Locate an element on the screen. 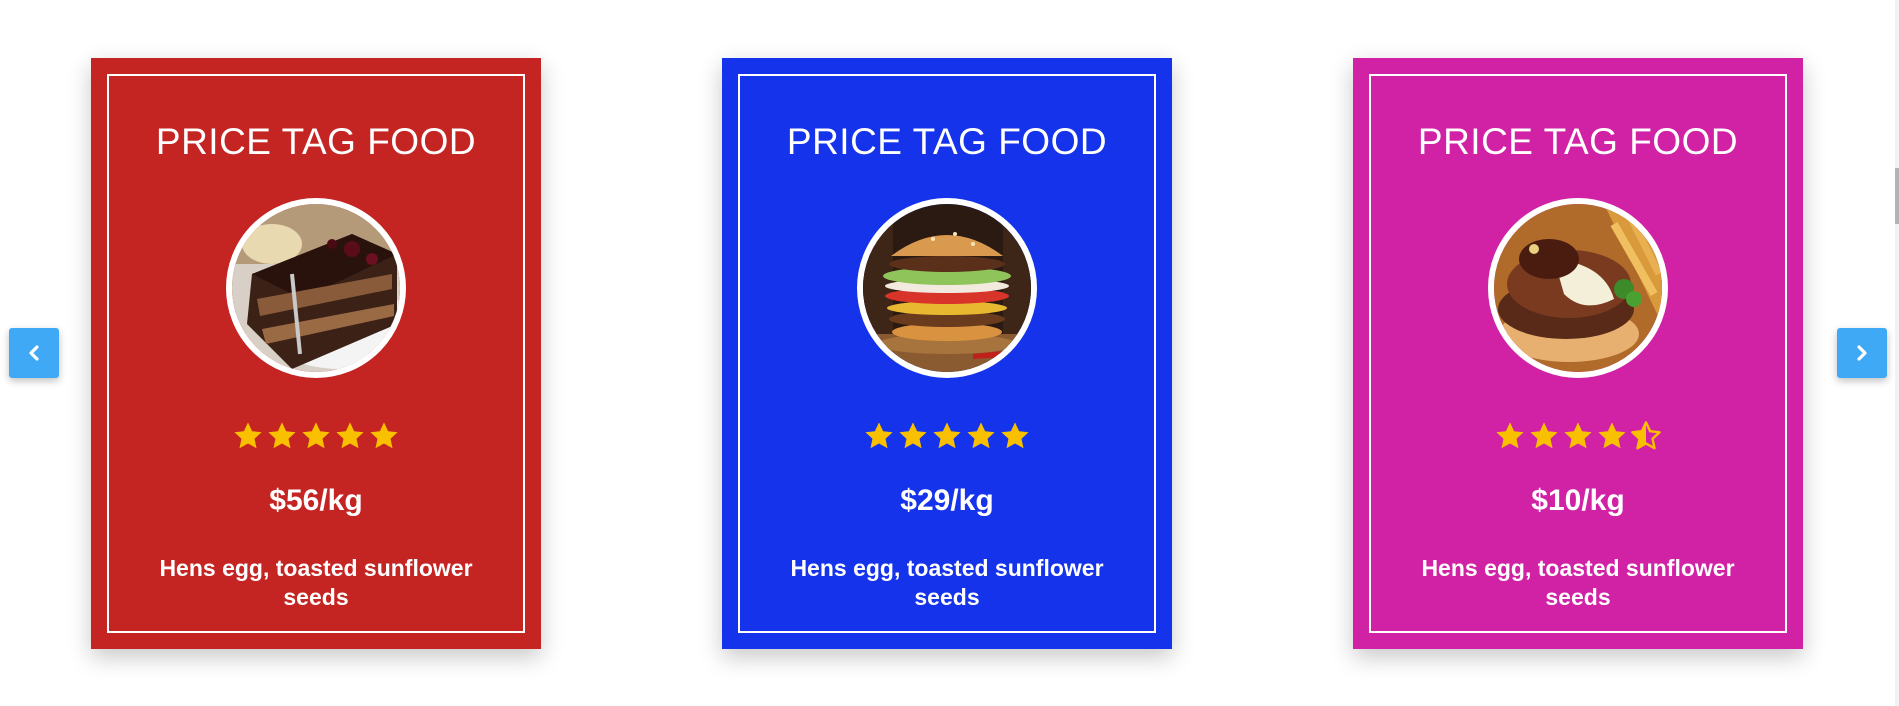 The height and width of the screenshot is (706, 1899). cheeseburger-image is located at coordinates (1578, 288).